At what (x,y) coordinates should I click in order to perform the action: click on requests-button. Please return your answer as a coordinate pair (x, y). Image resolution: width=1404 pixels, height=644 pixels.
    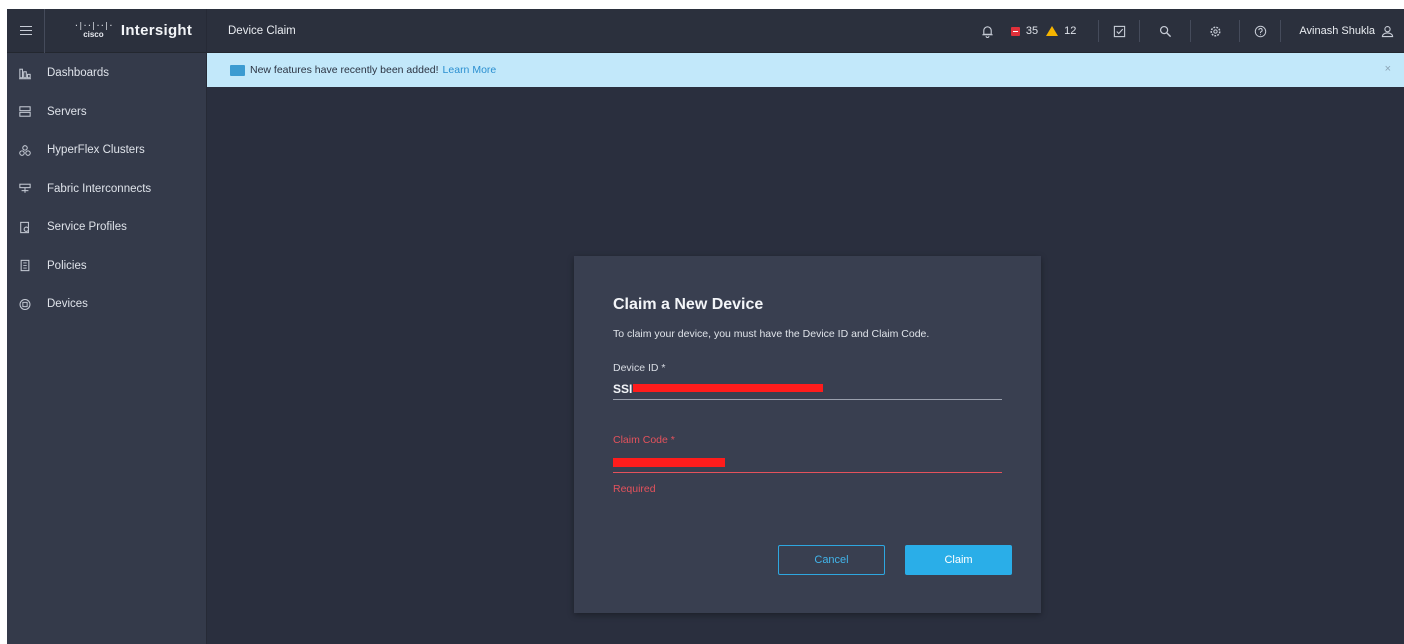
    Looking at the image, I should click on (1119, 31).